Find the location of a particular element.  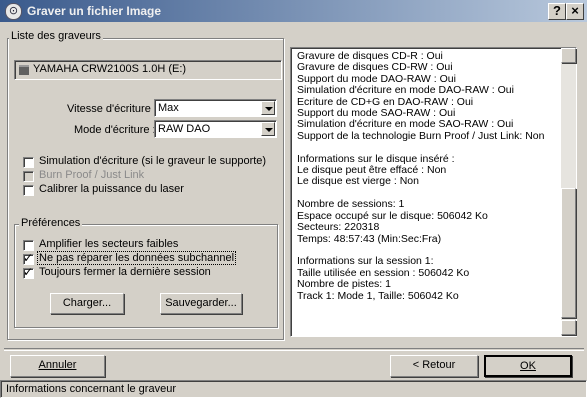

amplify-sectors-label: Amplifier les secteurs faibles is located at coordinates (109, 244).